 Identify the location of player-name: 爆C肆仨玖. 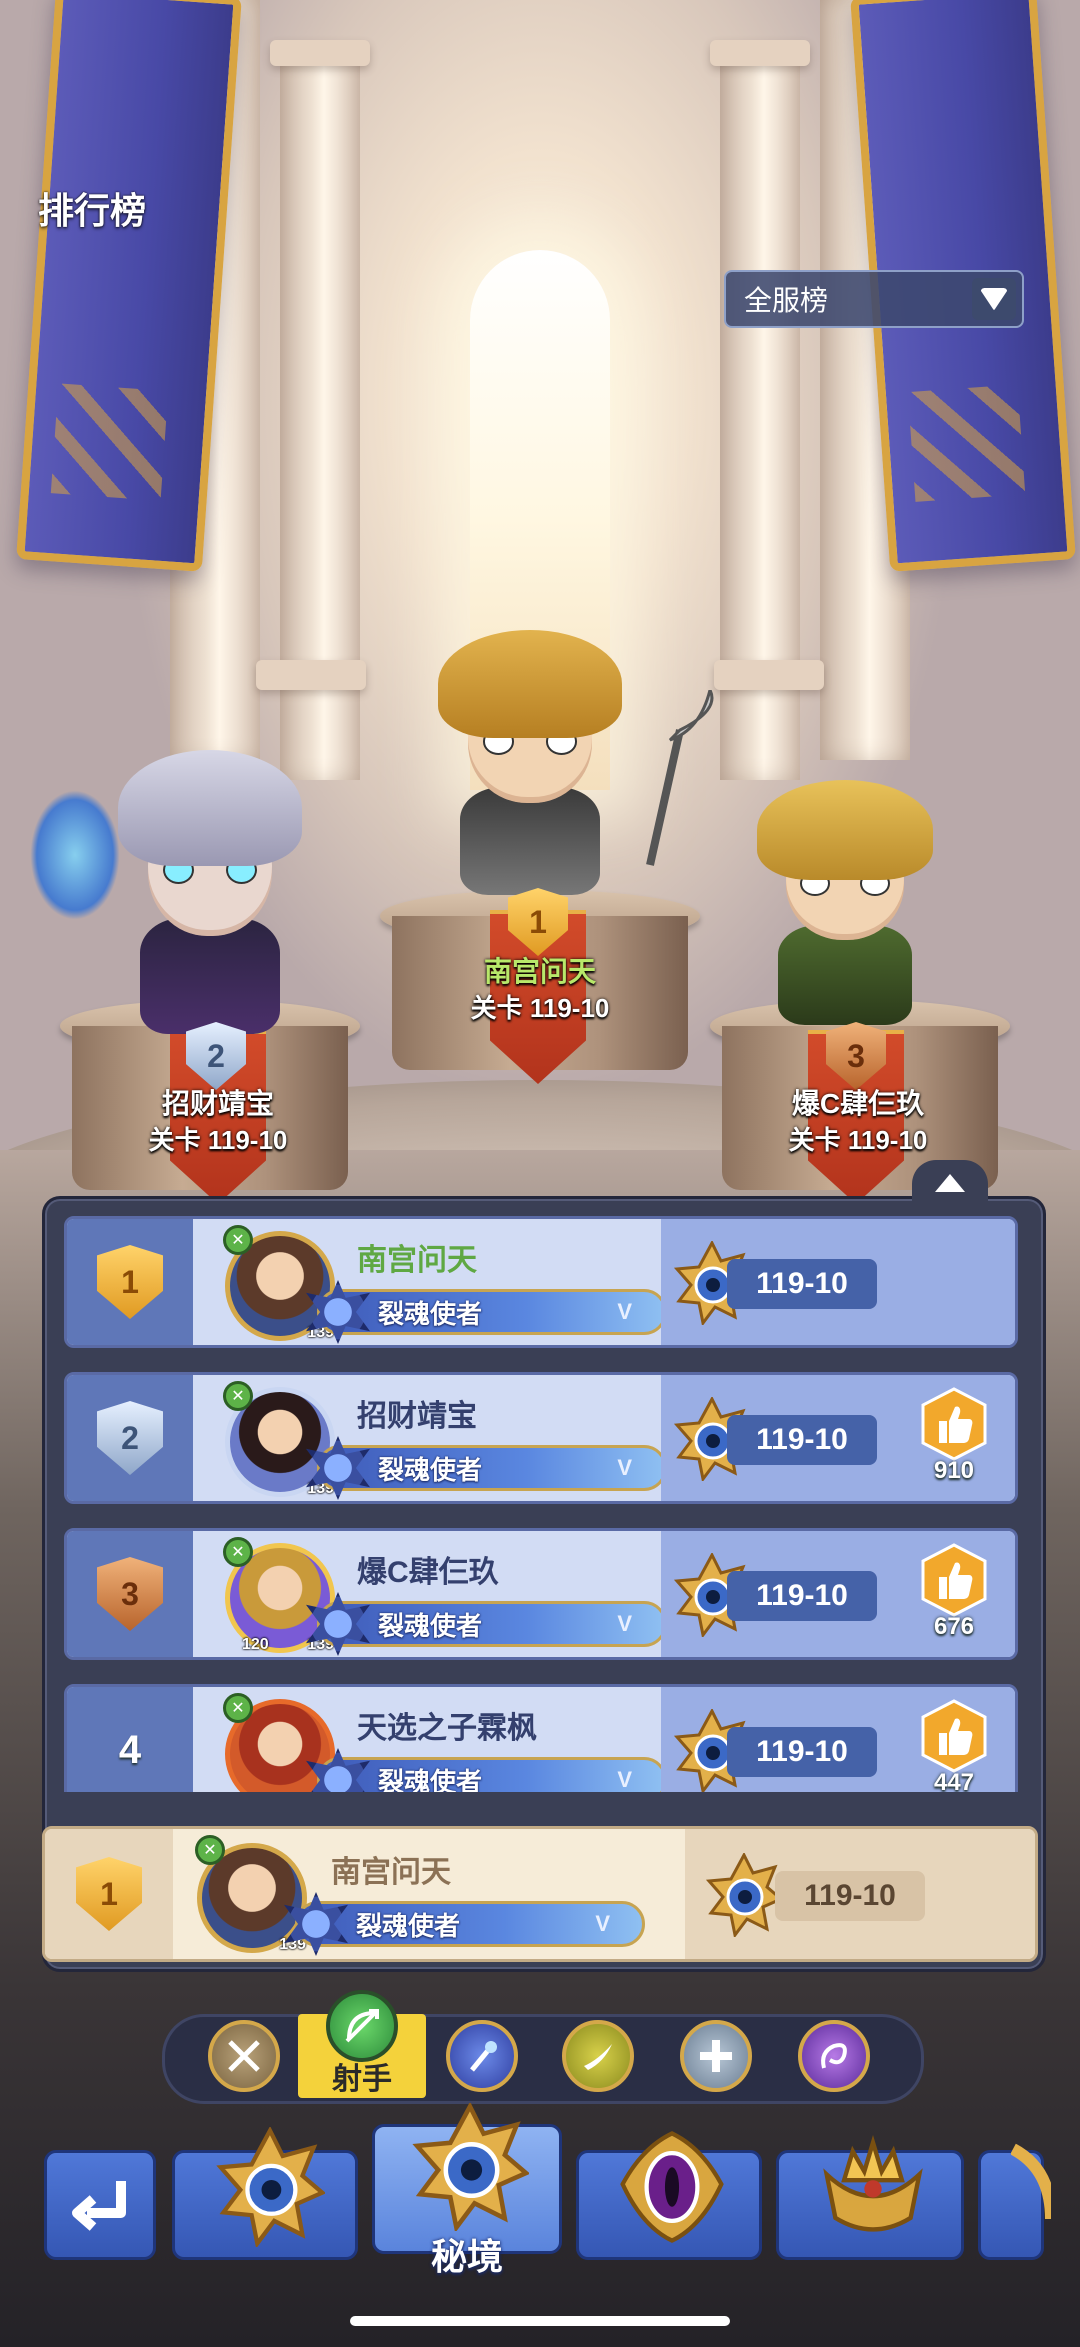
(428, 1572).